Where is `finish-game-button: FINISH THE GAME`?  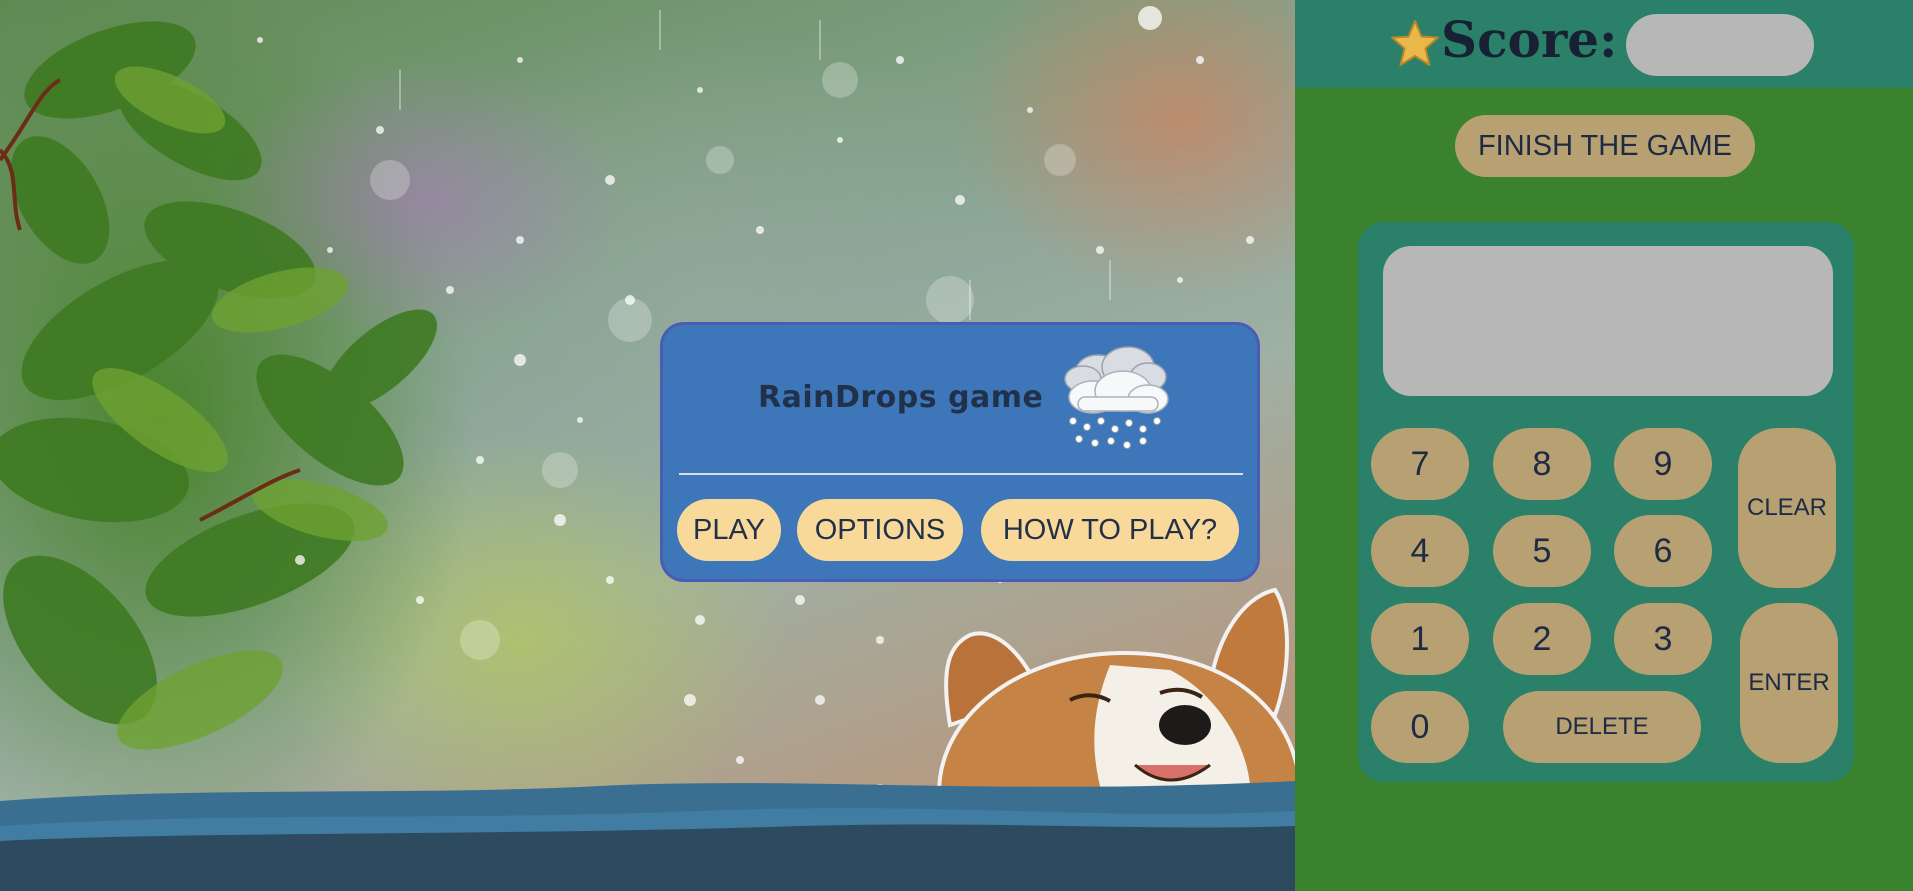 finish-game-button: FINISH THE GAME is located at coordinates (1605, 146).